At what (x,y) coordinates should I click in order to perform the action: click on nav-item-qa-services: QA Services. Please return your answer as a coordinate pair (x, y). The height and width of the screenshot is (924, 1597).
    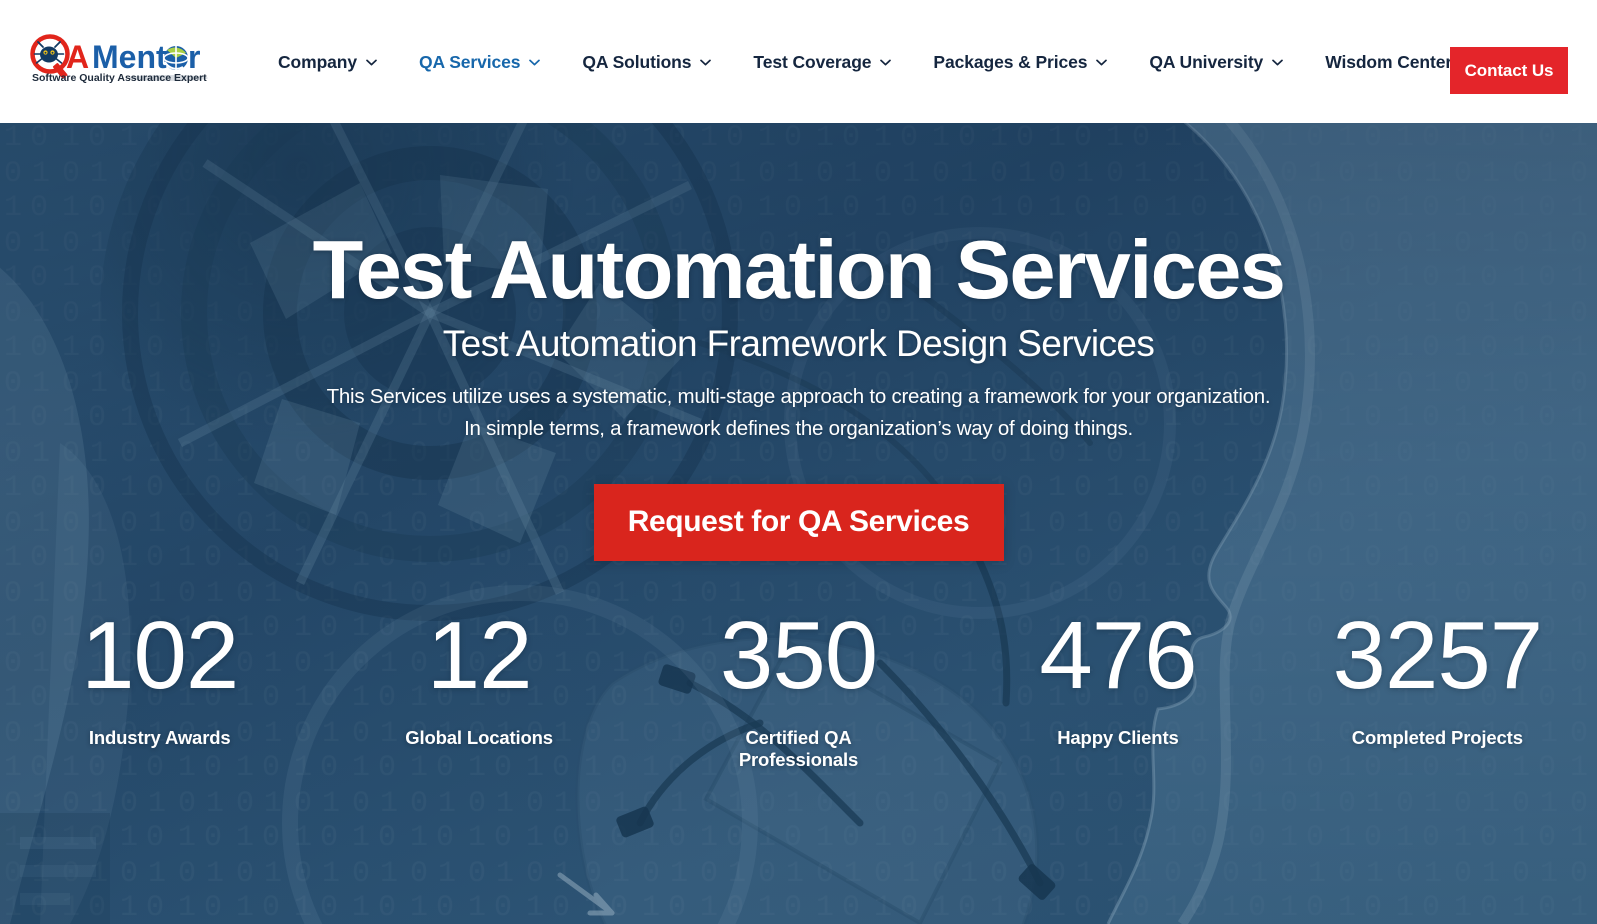
    Looking at the image, I should click on (491, 61).